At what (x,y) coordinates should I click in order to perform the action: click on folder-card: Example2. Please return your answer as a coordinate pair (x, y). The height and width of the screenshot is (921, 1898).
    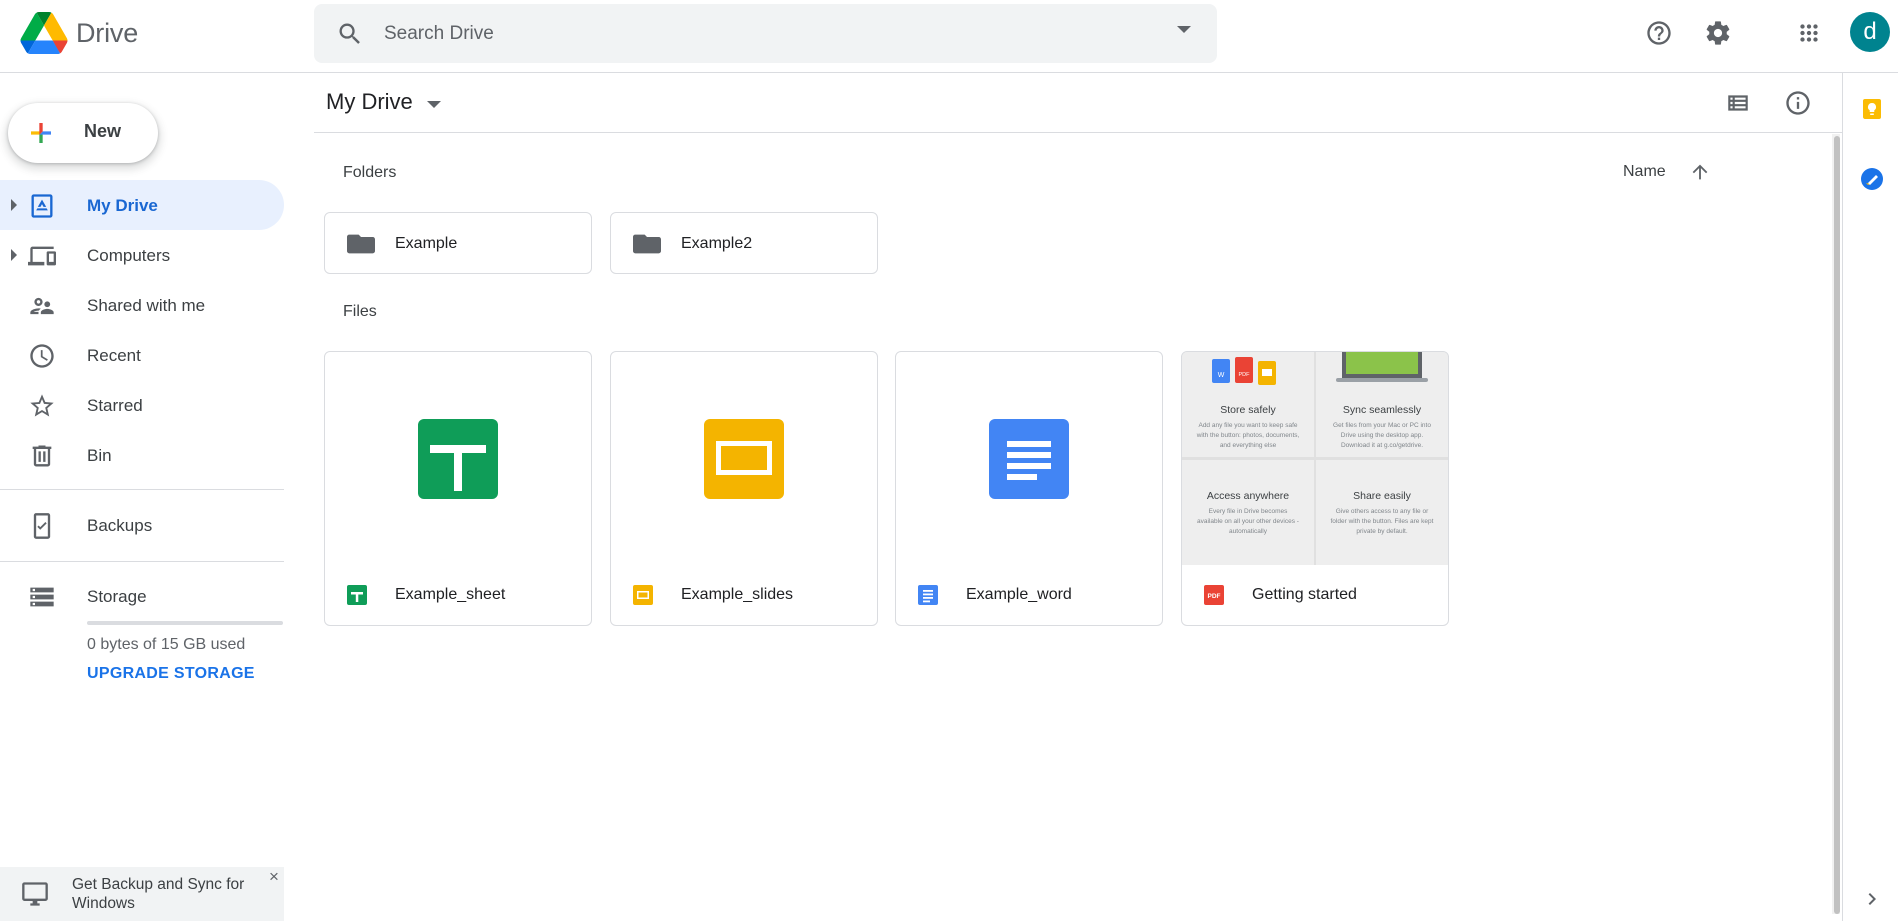
    Looking at the image, I should click on (744, 243).